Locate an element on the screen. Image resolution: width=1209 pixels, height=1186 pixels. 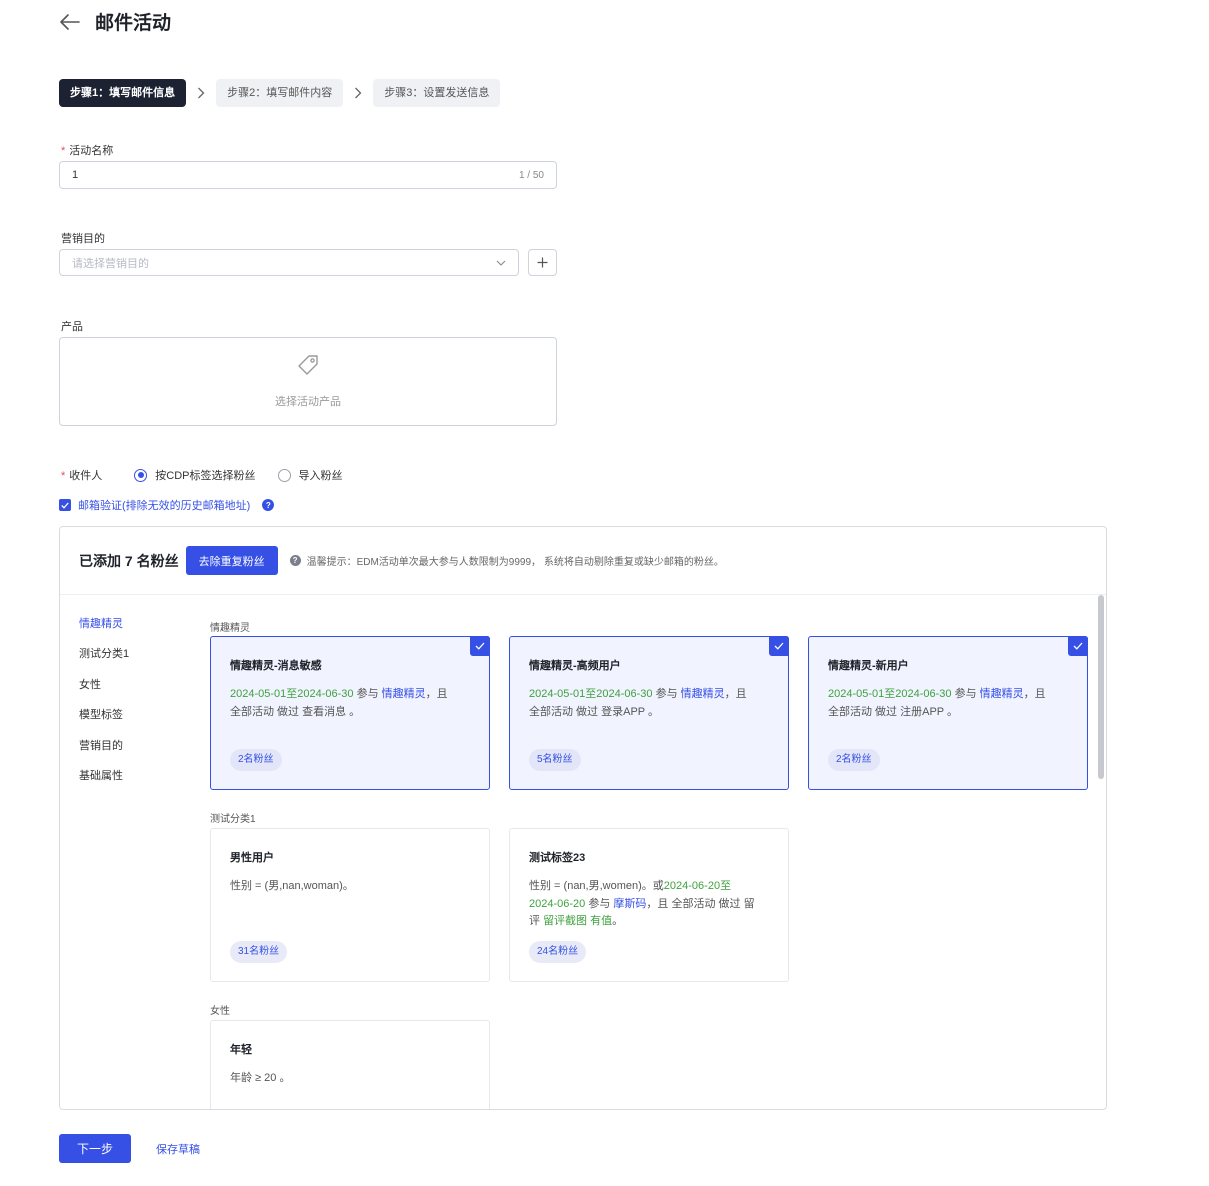
product-label: 产品 is located at coordinates (72, 327).